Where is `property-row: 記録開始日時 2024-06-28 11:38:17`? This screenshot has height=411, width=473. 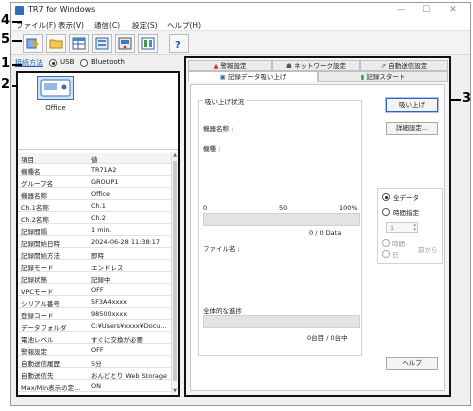 property-row: 記録開始日時 2024-06-28 11:38:17 is located at coordinates (94, 242).